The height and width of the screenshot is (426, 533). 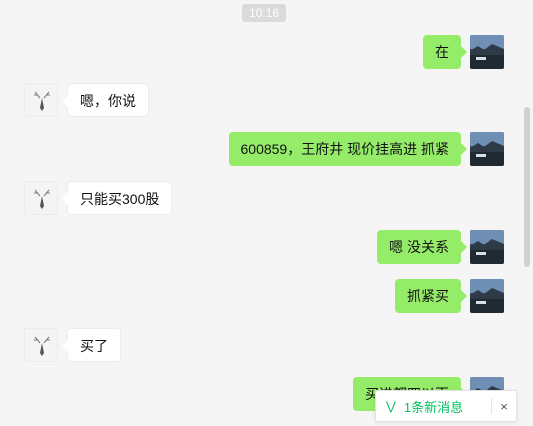 I want to click on message-bubble-other: 只能买300股, so click(x=117, y=198).